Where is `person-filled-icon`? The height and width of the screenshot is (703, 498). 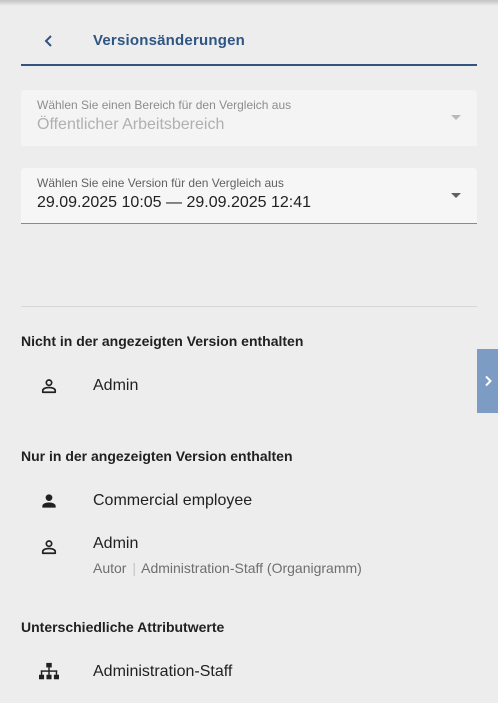
person-filled-icon is located at coordinates (49, 501).